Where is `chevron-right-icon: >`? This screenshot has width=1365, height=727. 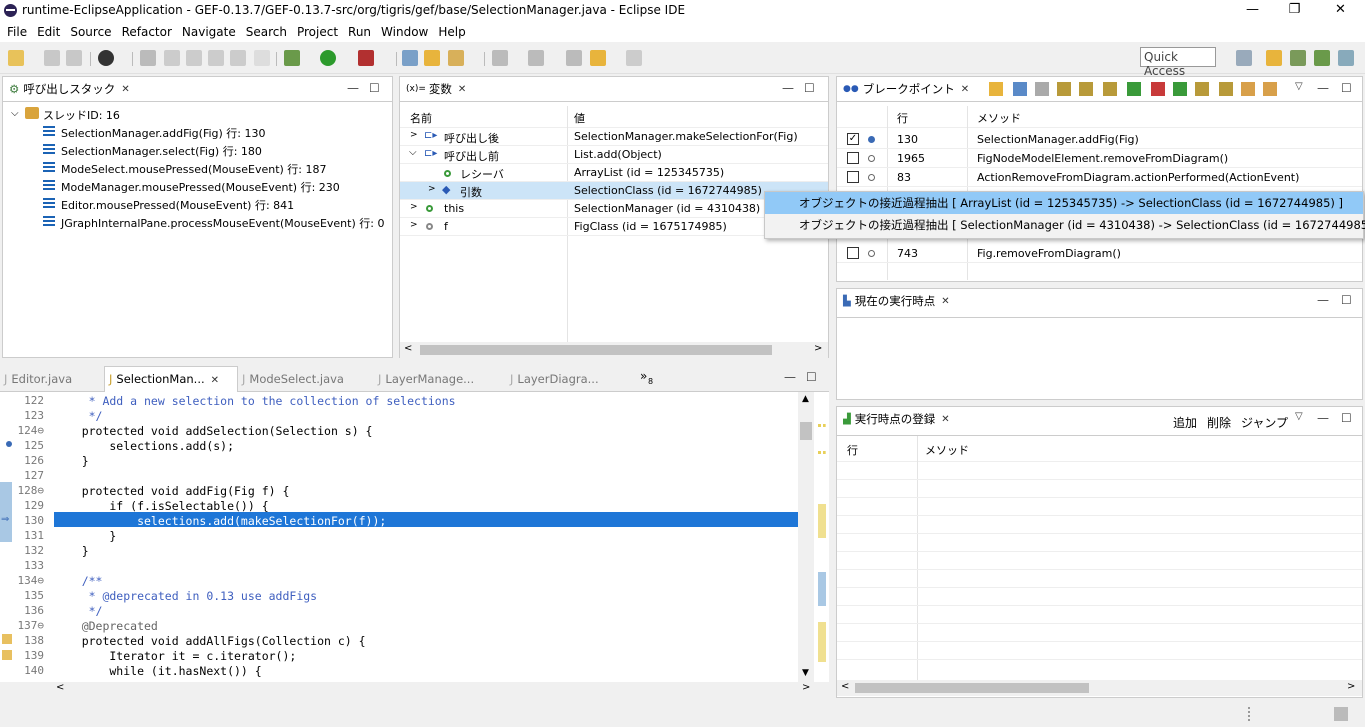
chevron-right-icon: > is located at coordinates (414, 135).